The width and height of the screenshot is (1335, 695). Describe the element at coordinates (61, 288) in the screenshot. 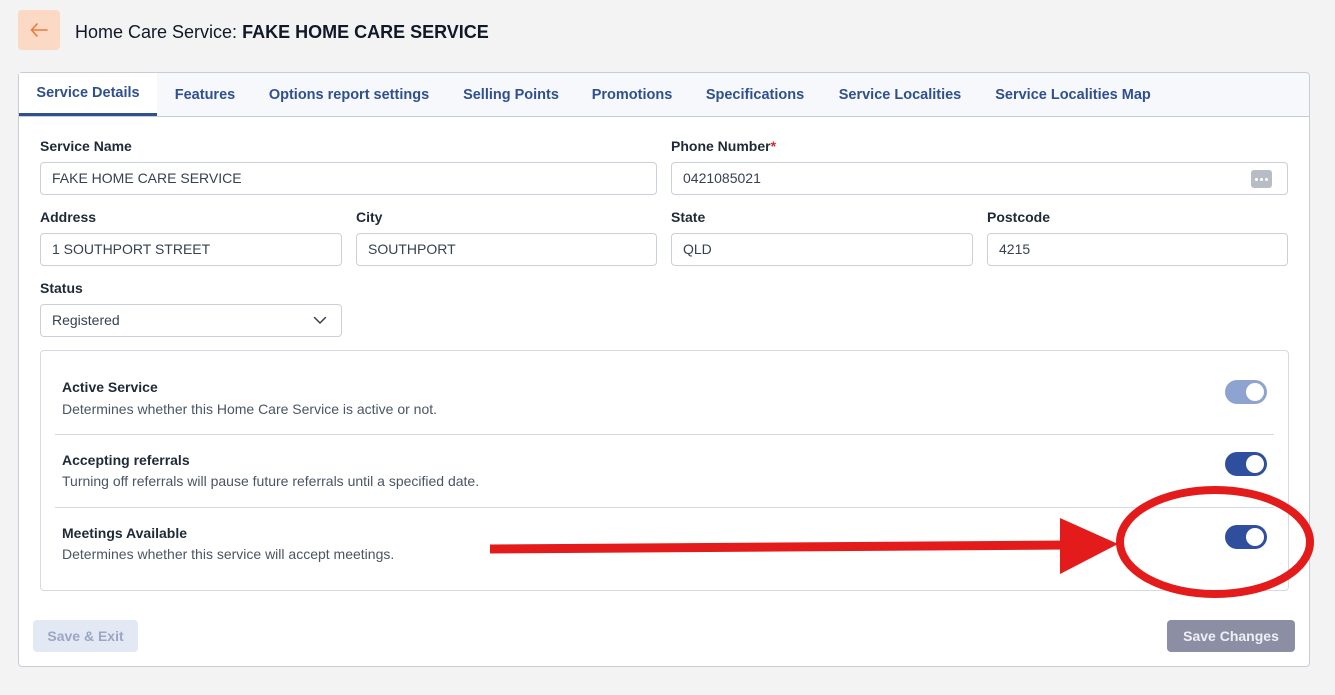

I see `status-label: Status` at that location.